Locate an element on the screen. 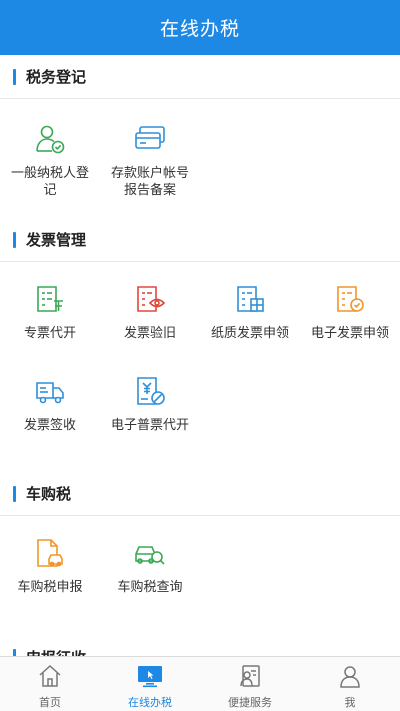 Image resolution: width=400 pixels, height=711 pixels. item-label: 纸质发票申领 is located at coordinates (250, 333).